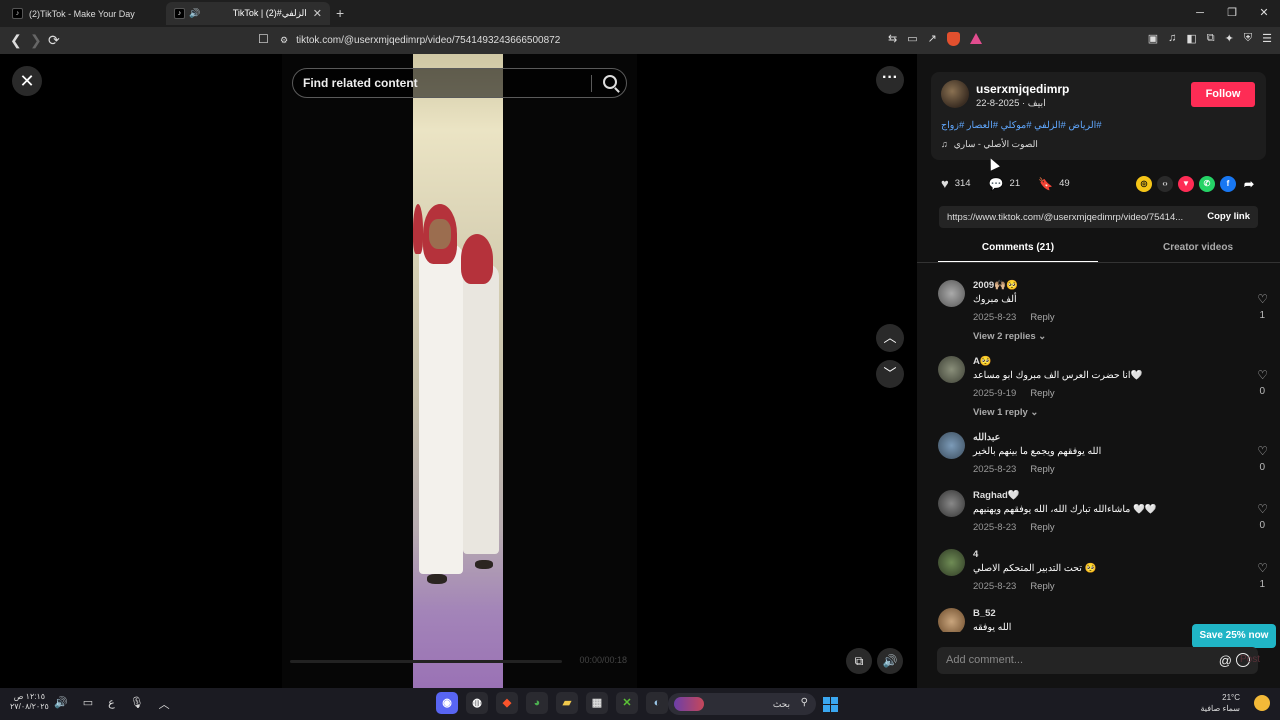  What do you see at coordinates (1186, 184) in the screenshot?
I see `send-to-friend-icon: ▼` at bounding box center [1186, 184].